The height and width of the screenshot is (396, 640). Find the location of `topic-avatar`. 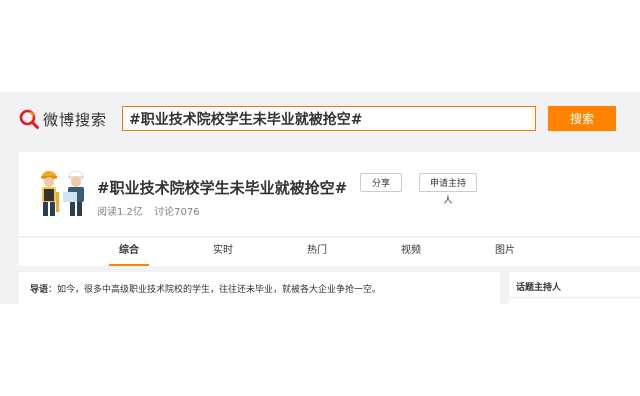

topic-avatar is located at coordinates (63, 192).